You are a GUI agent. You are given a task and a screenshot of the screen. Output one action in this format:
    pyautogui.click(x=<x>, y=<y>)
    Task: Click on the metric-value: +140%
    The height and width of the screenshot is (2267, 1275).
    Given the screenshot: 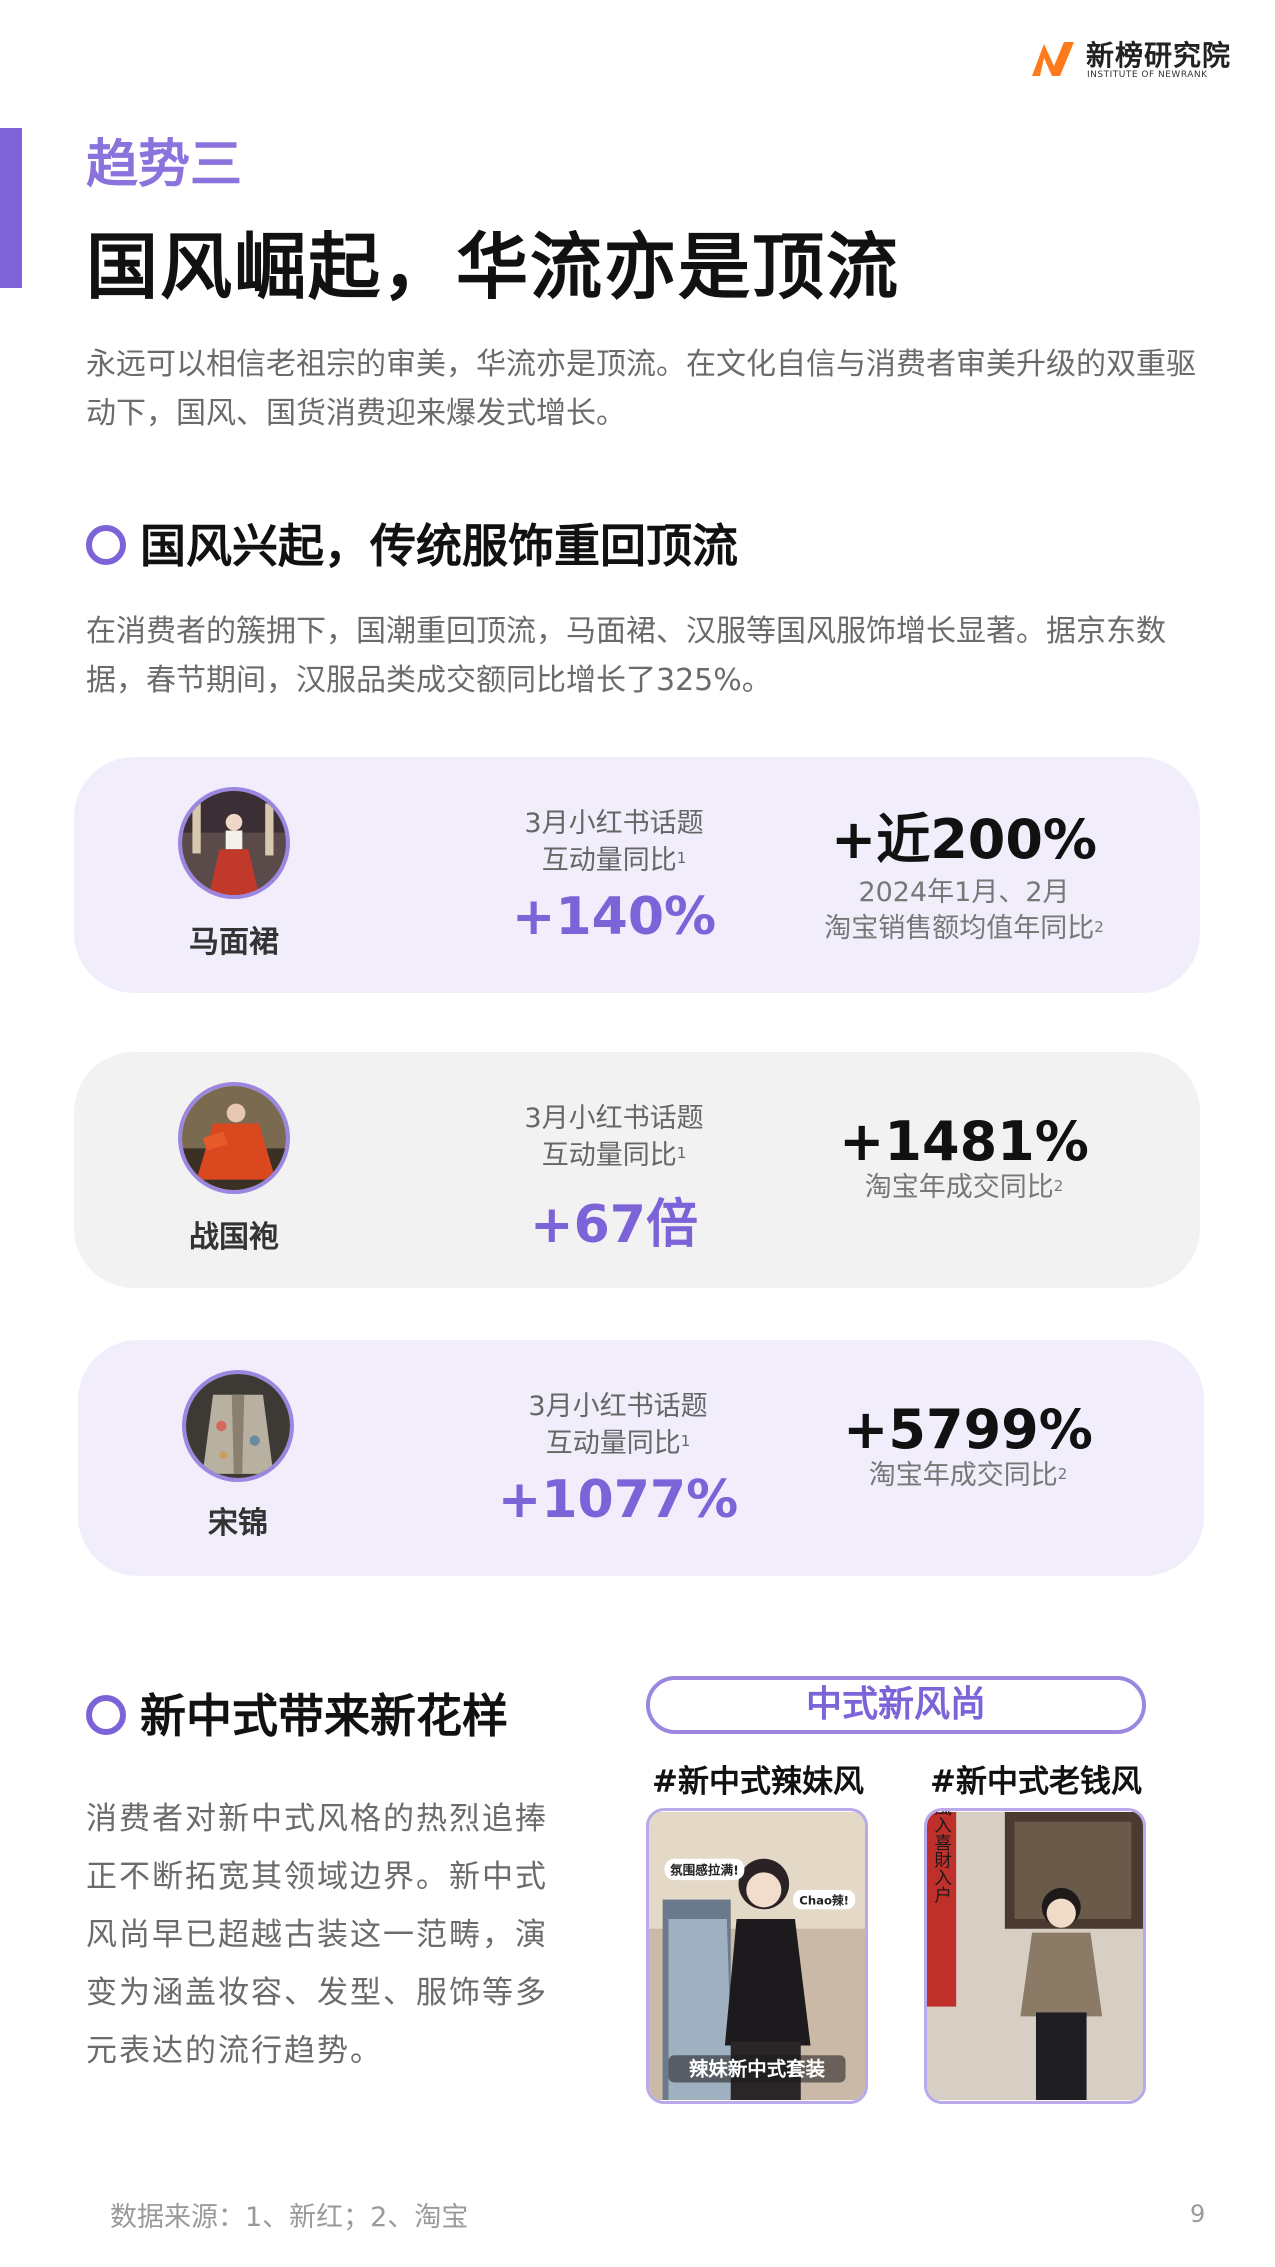 What is the action you would take?
    pyautogui.click(x=614, y=917)
    